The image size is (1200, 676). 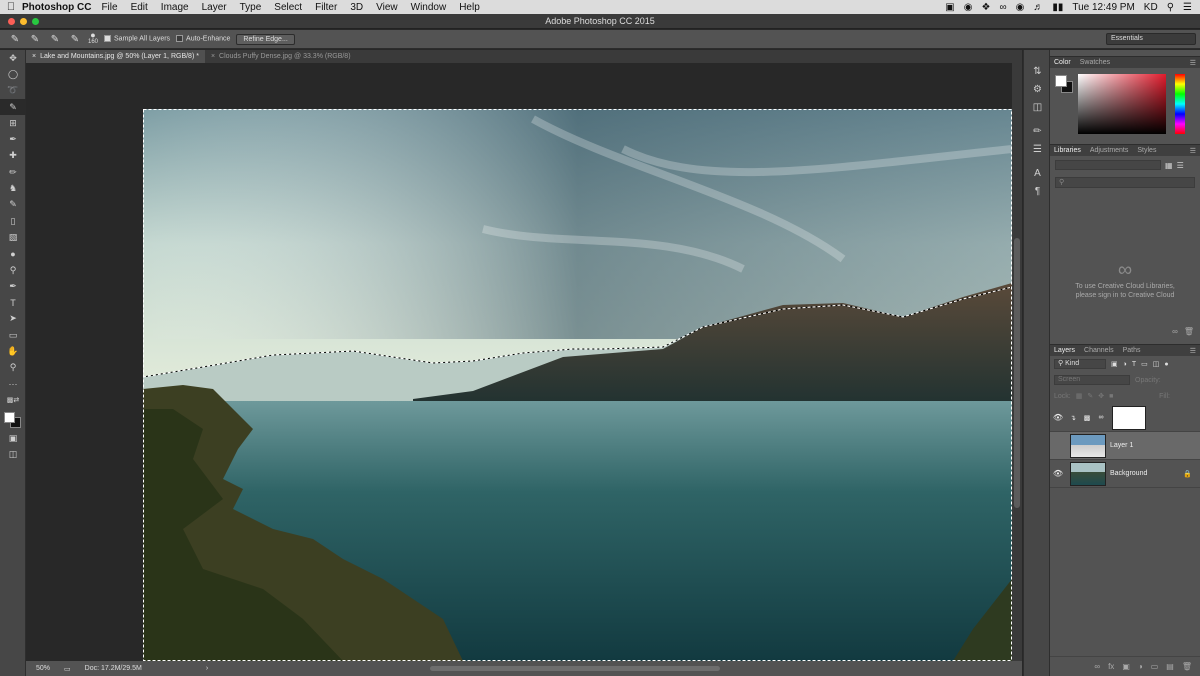 I want to click on color-spectrum, so click(x=1122, y=104).